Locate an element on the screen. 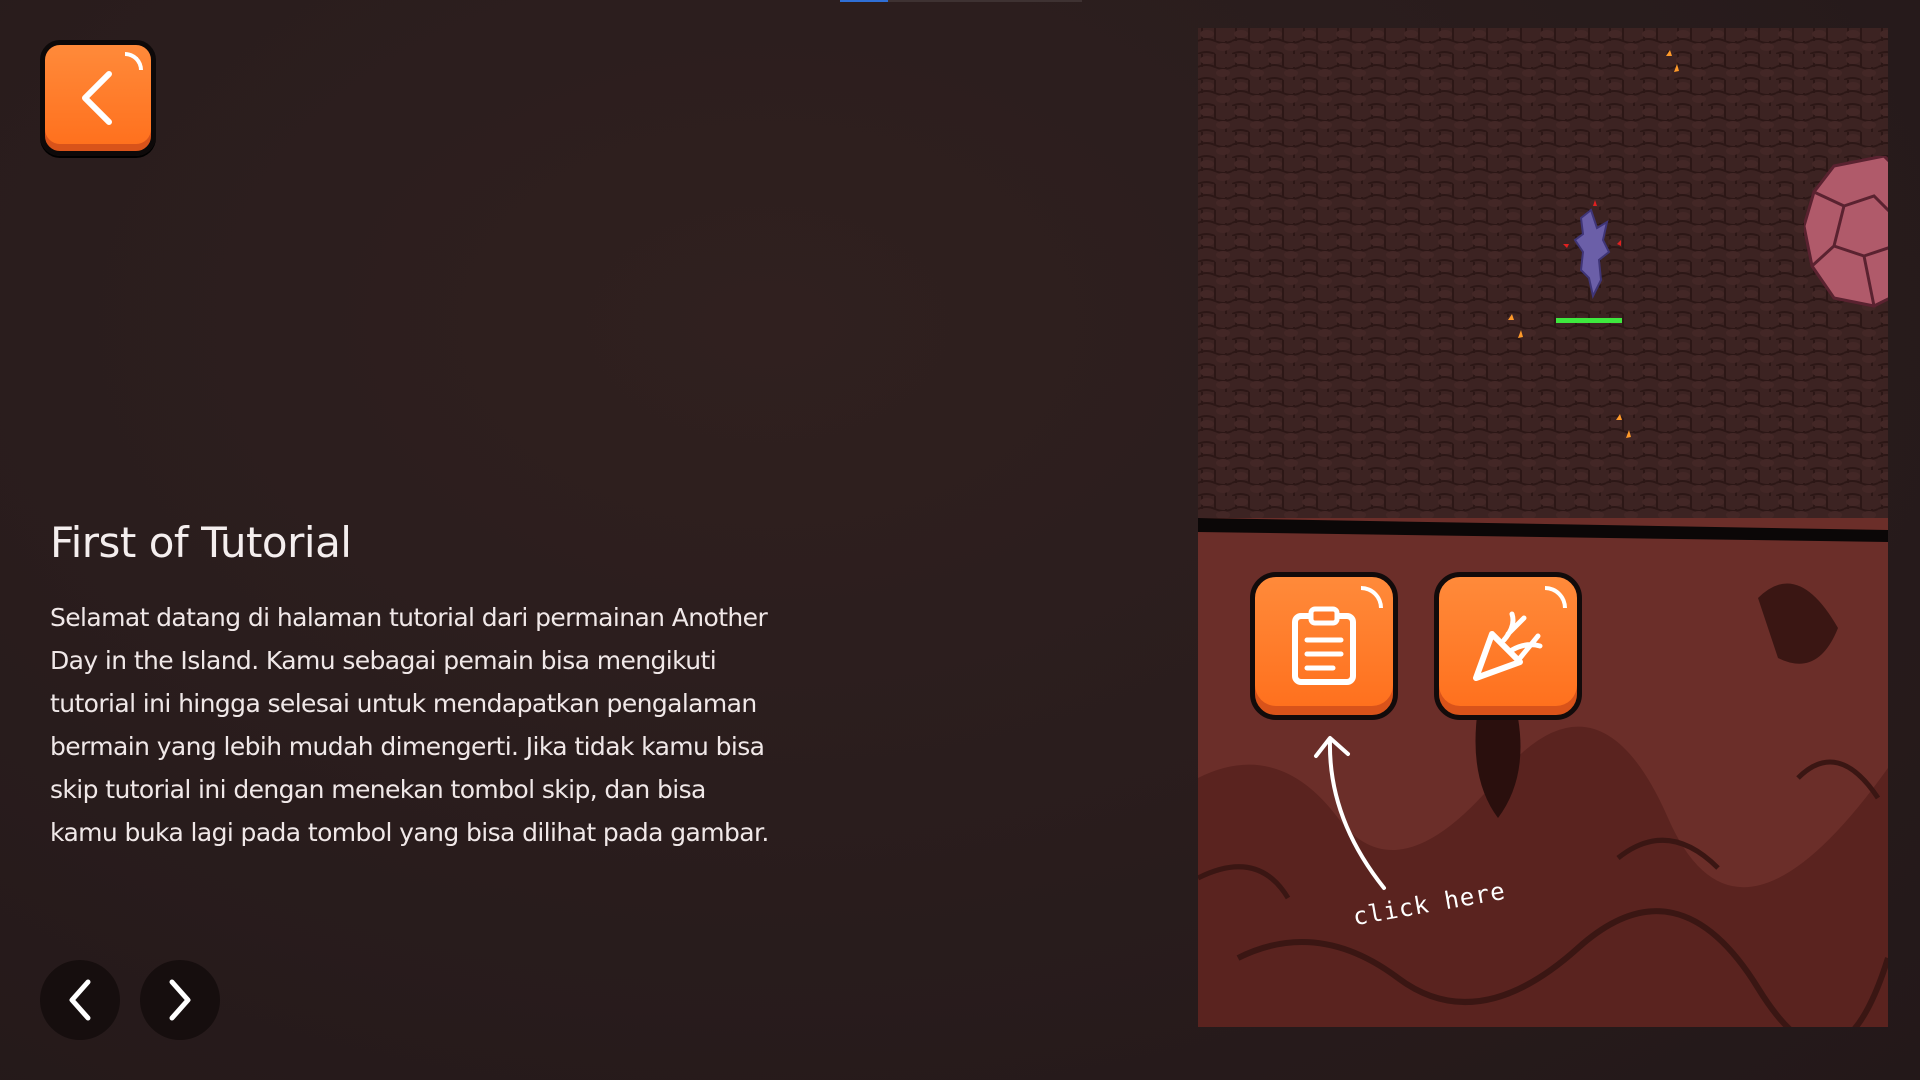  tutorial-progress-fill is located at coordinates (864, 1).